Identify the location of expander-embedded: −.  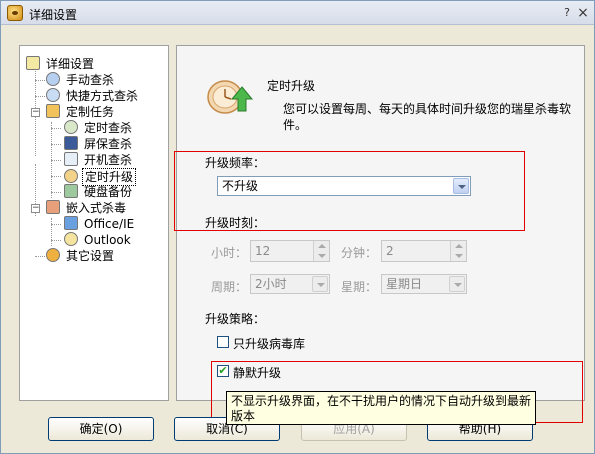
(35, 208).